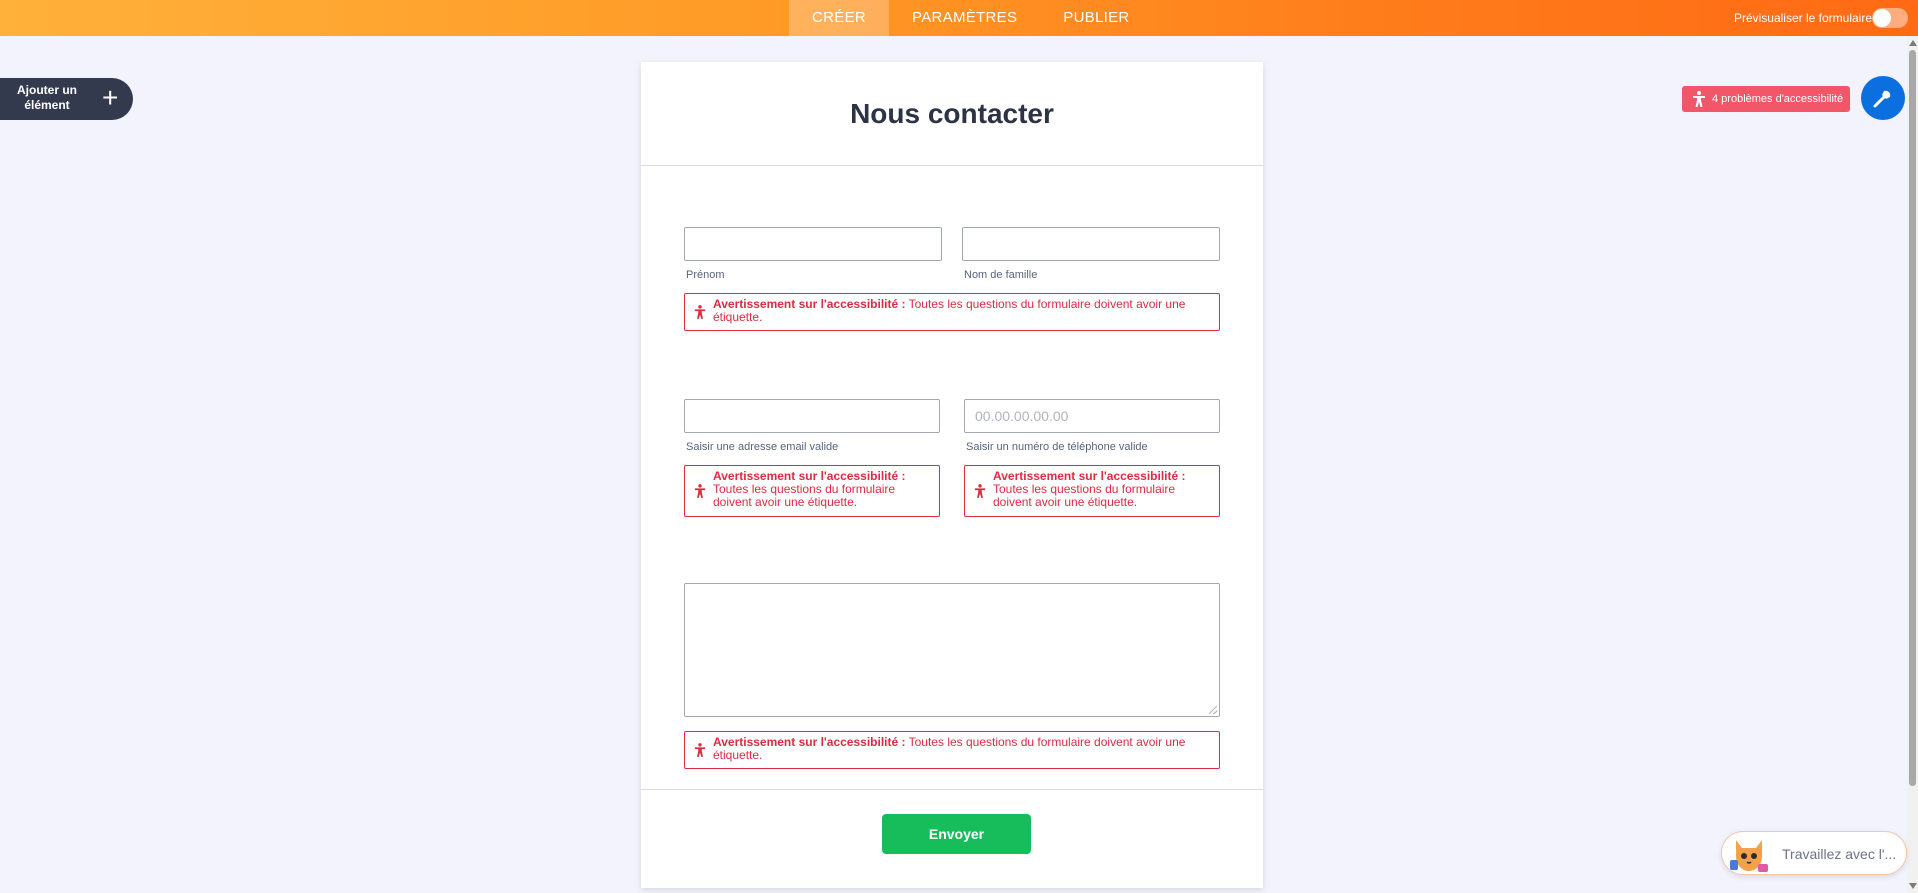  I want to click on add-element-button: Ajouter un élément +, so click(66, 99).